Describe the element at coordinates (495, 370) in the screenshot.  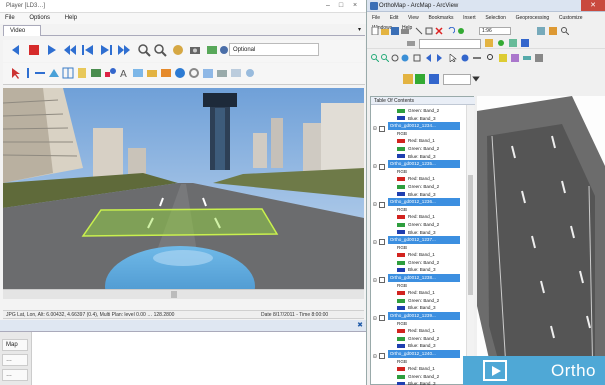
I see `play-icon` at that location.